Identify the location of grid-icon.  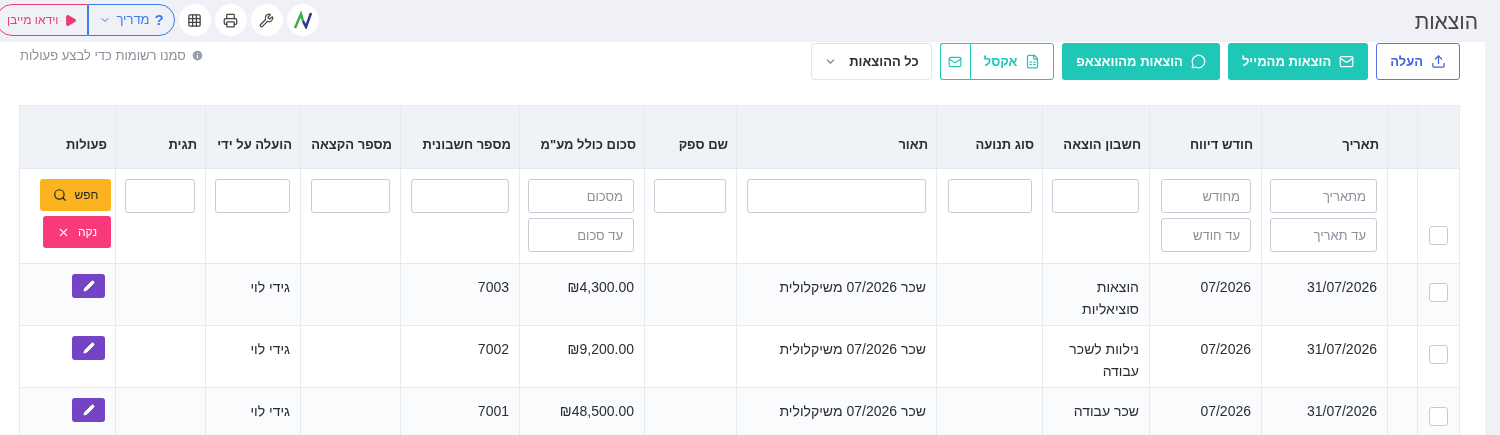
(195, 20).